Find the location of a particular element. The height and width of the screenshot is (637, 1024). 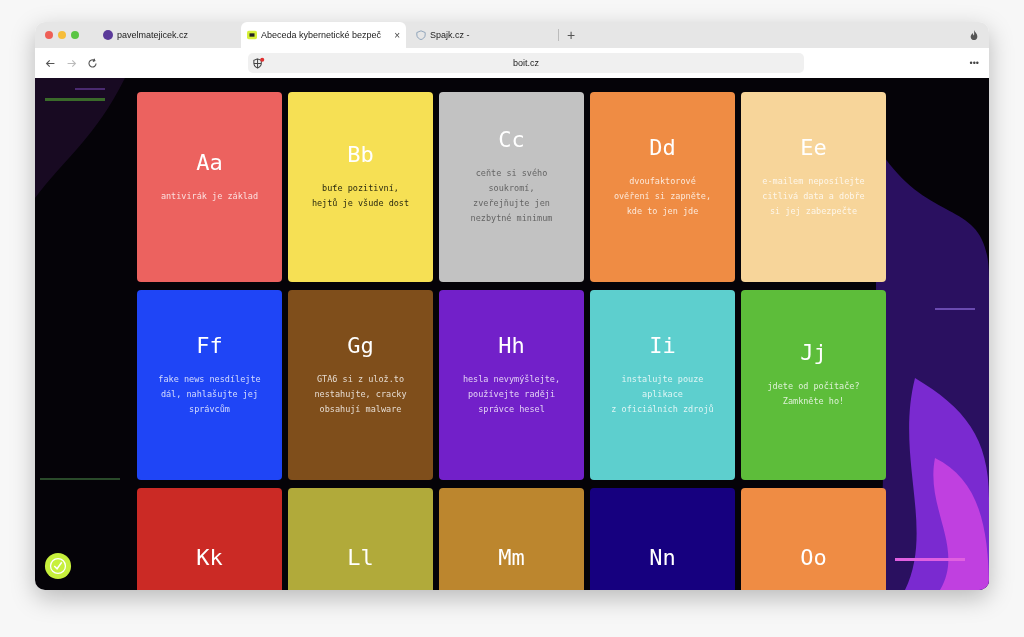

letter-card: Bb buťe pozitivní, hejtů je všude dost is located at coordinates (360, 187).